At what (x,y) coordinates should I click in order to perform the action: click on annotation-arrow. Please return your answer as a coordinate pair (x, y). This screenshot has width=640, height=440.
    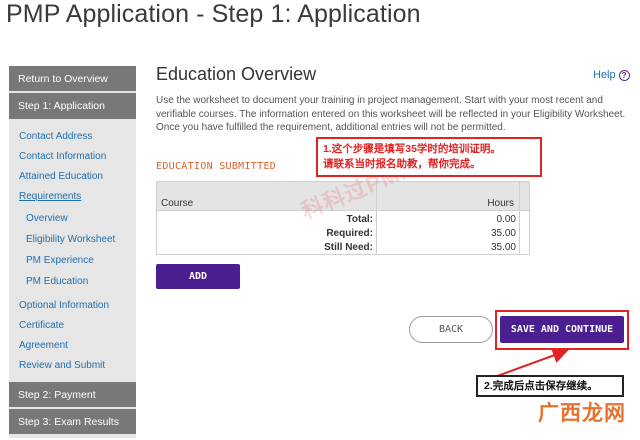
    Looking at the image, I should click on (523, 365).